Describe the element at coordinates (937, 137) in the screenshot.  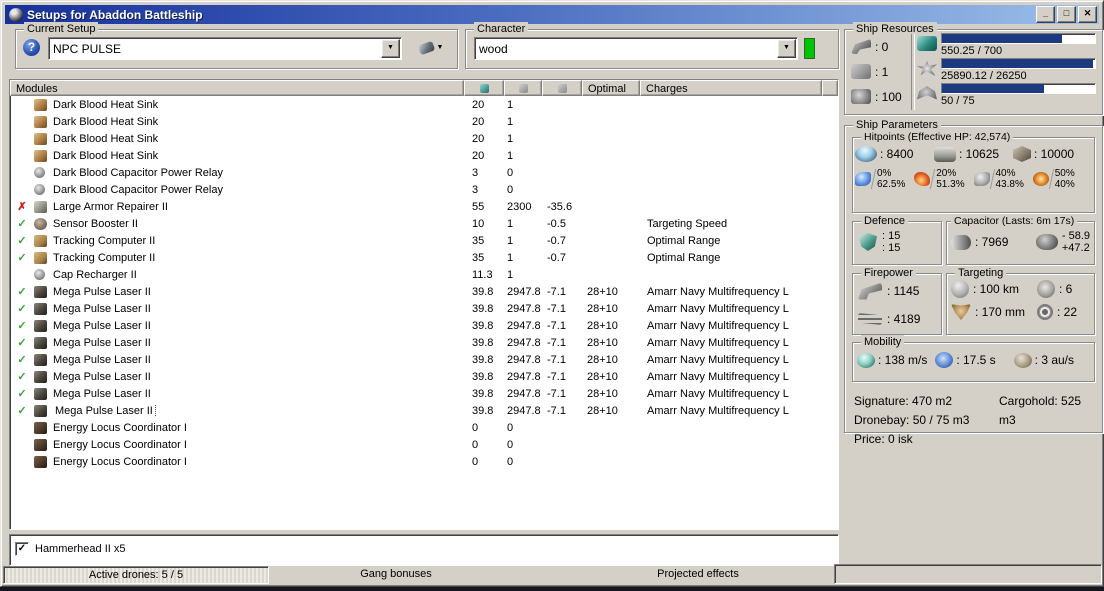
I see `hitpoints-title: Hitpoints (Effective HP: 42,574)` at that location.